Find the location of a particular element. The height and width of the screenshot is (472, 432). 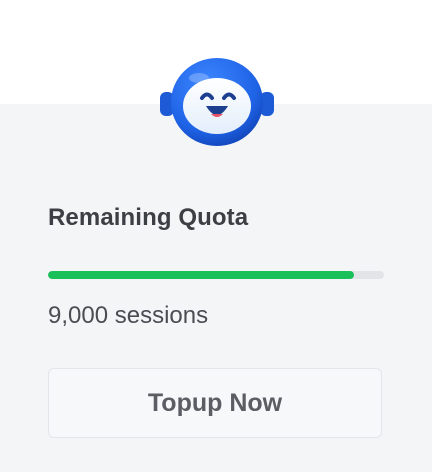

robot-mascot-icon is located at coordinates (217, 102).